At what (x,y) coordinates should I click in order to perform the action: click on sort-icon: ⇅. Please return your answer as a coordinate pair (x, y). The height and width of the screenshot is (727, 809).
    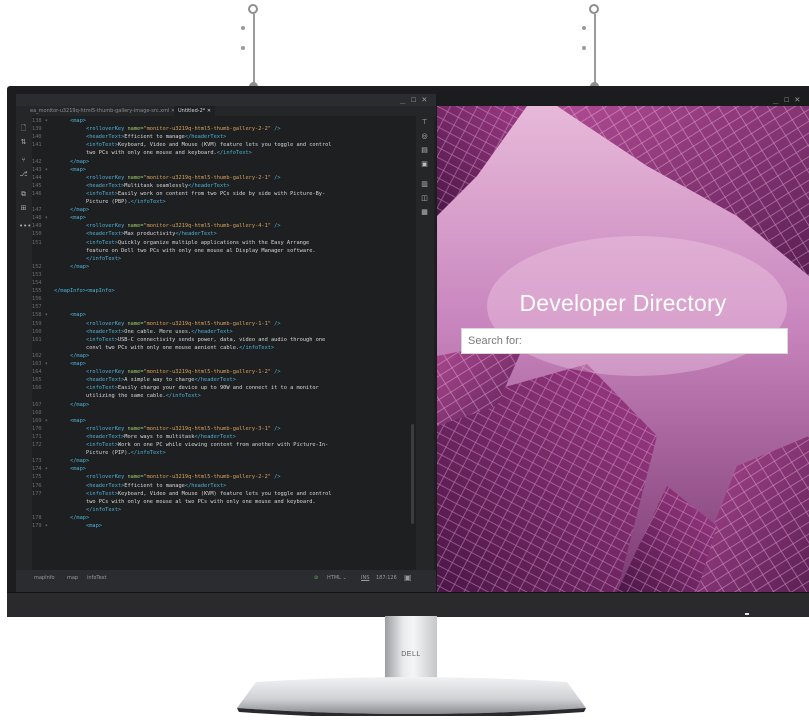
    Looking at the image, I should click on (23, 142).